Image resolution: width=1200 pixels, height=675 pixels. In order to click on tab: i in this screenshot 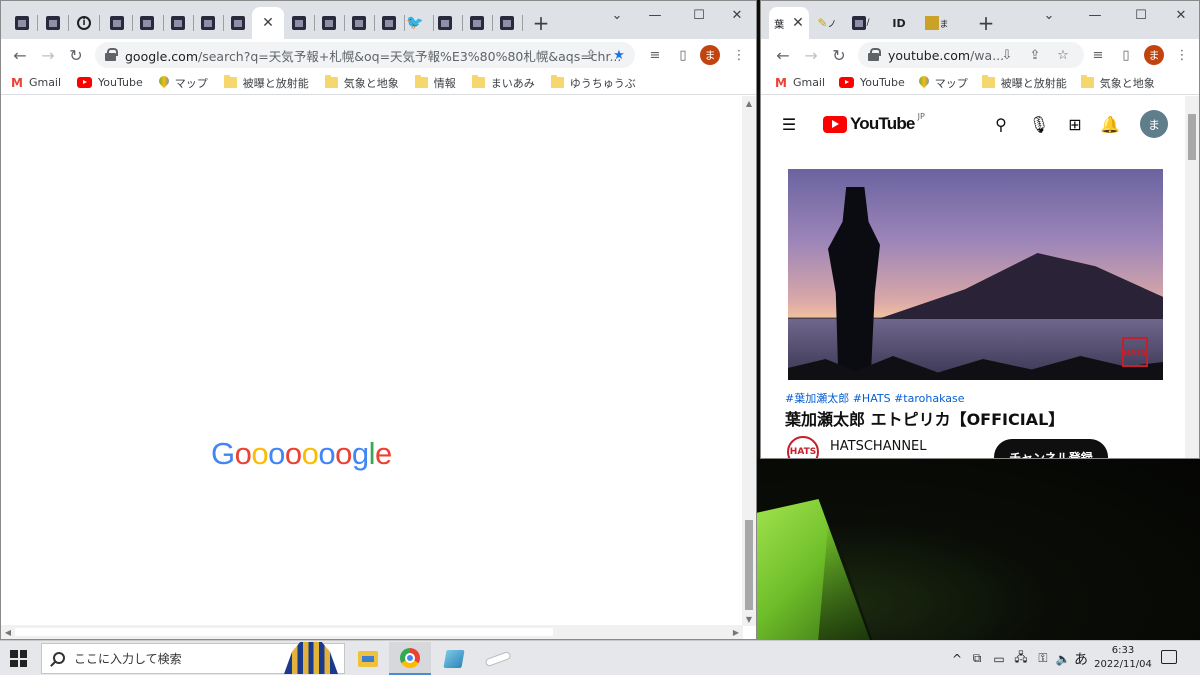, I will do `click(84, 23)`.